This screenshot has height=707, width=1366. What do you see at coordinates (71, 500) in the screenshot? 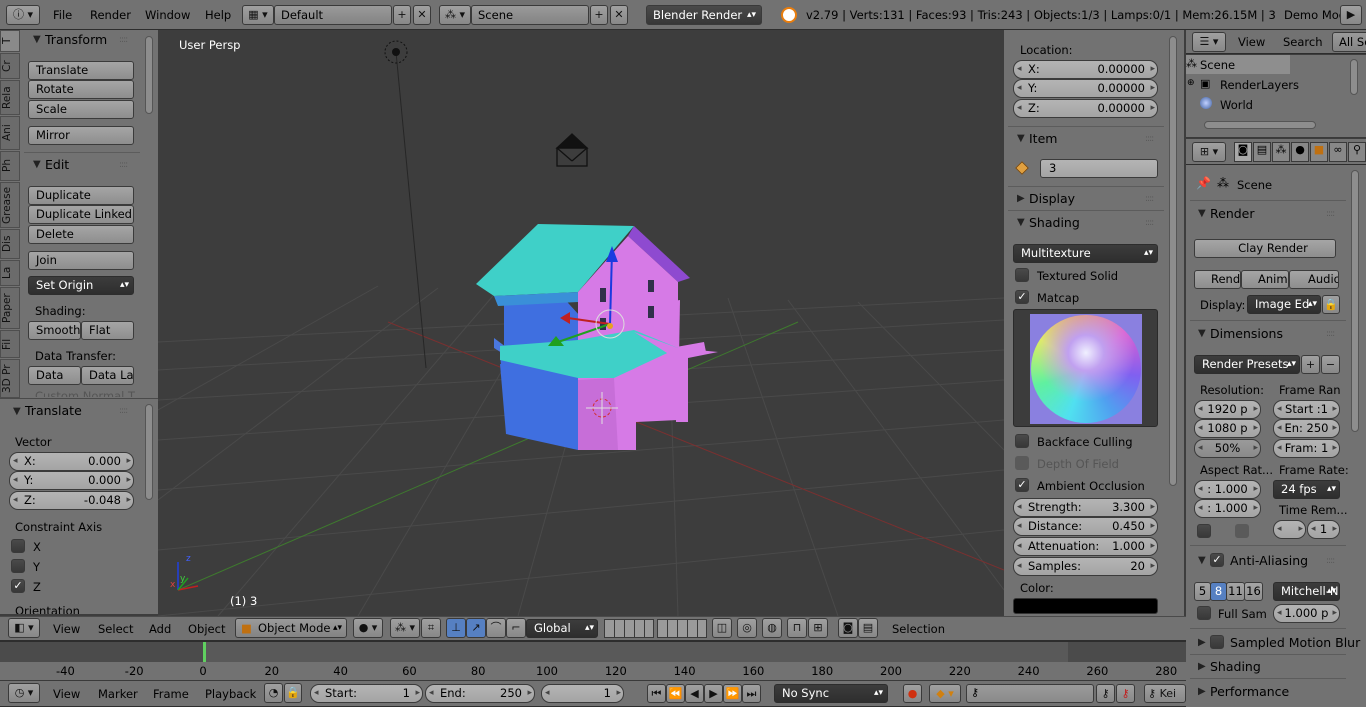
I see `vector-z-field: Z: -0.048` at bounding box center [71, 500].